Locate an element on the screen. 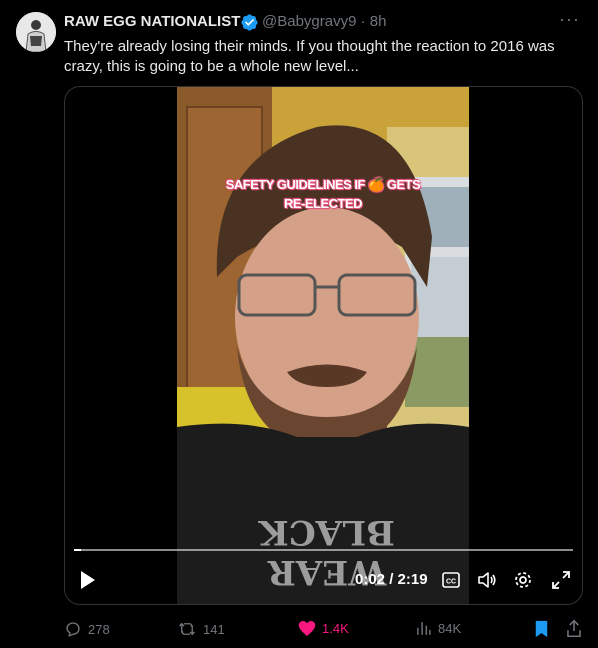 This screenshot has height=648, width=598. heart-icon is located at coordinates (307, 628).